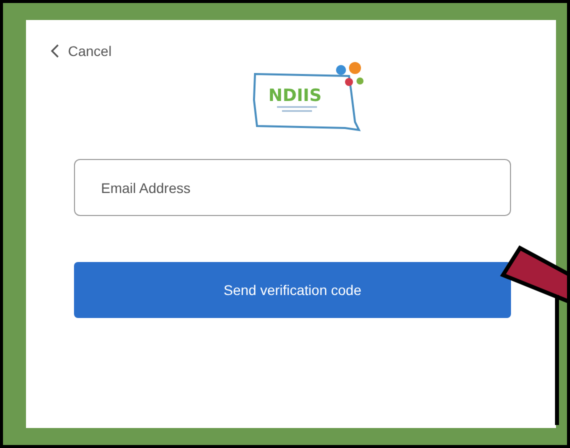  I want to click on chevron-left-icon, so click(55, 51).